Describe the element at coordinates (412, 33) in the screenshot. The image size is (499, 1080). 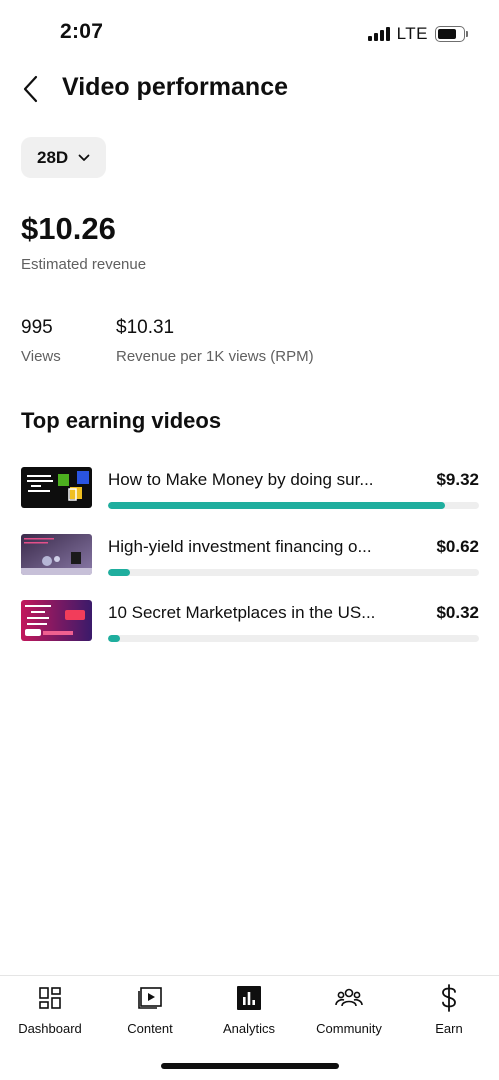
I see `network-type: LTE` at that location.